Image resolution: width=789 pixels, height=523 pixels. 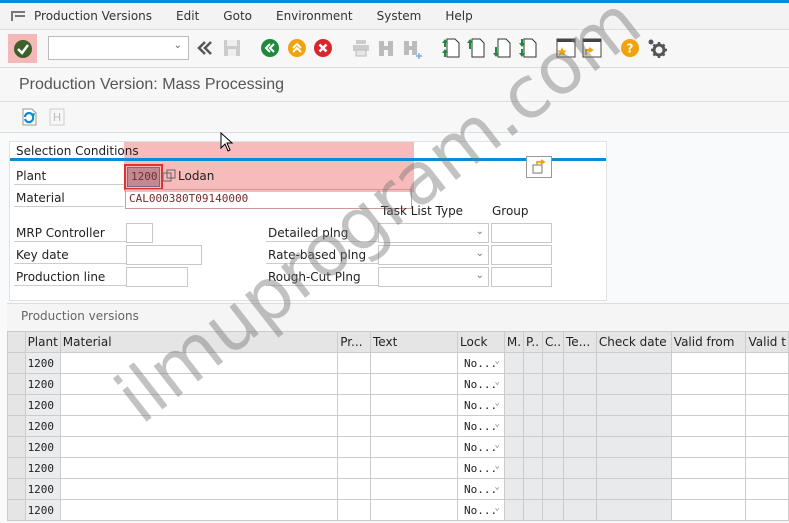 What do you see at coordinates (268, 199) in the screenshot?
I see `material-input: CAL000380T09140000` at bounding box center [268, 199].